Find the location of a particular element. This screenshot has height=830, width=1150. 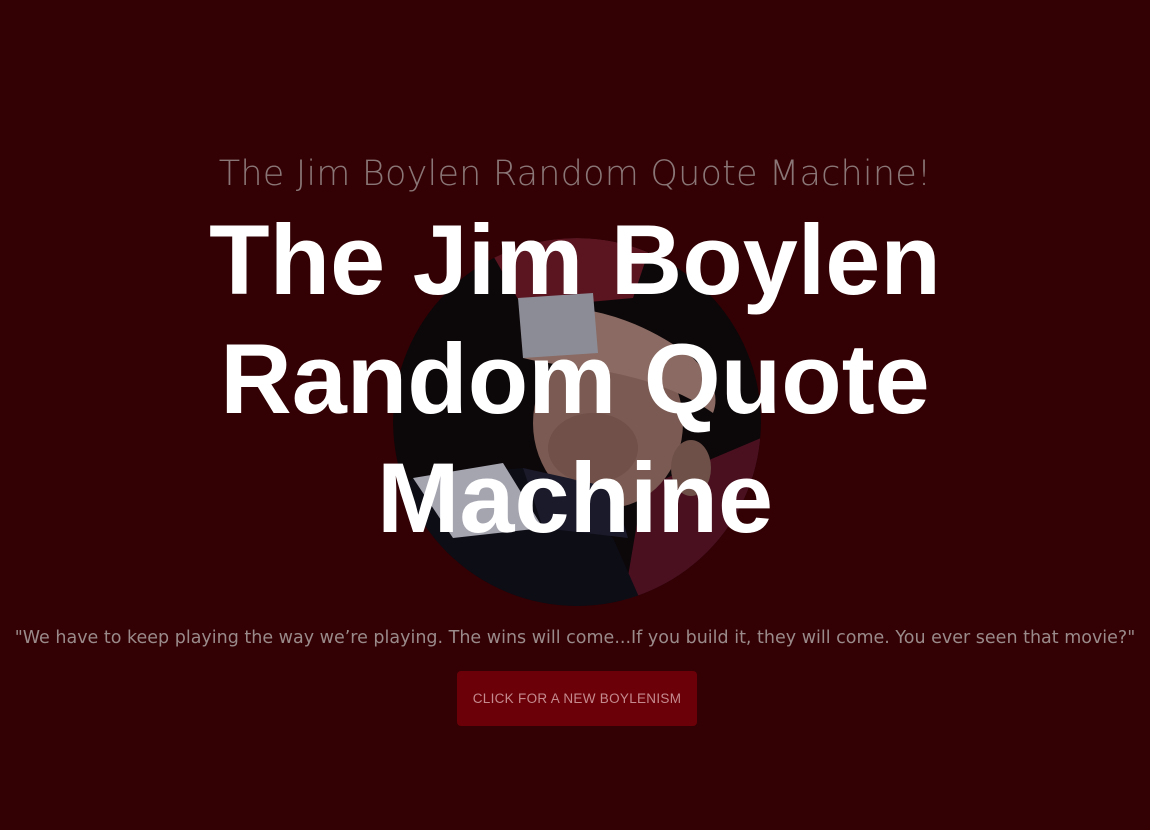

main-title-line-1: The Jim Boylen is located at coordinates (575, 259).